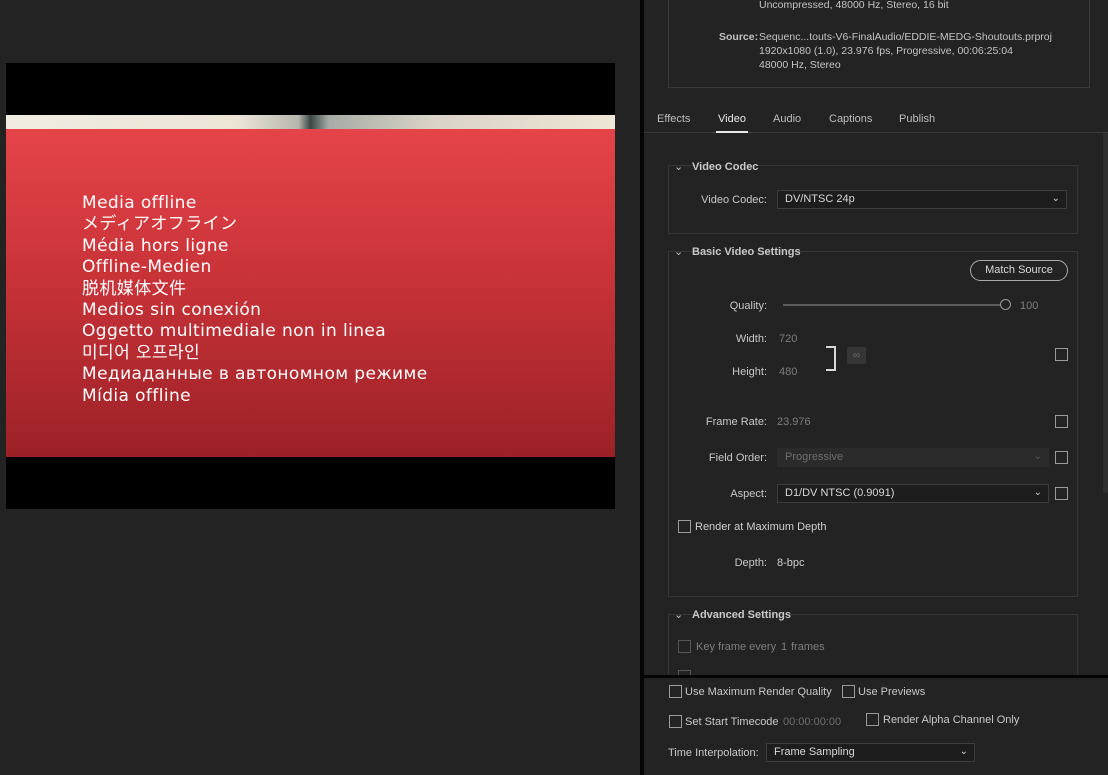  Describe the element at coordinates (155, 245) in the screenshot. I see `offline-line: Média hors ligne` at that location.